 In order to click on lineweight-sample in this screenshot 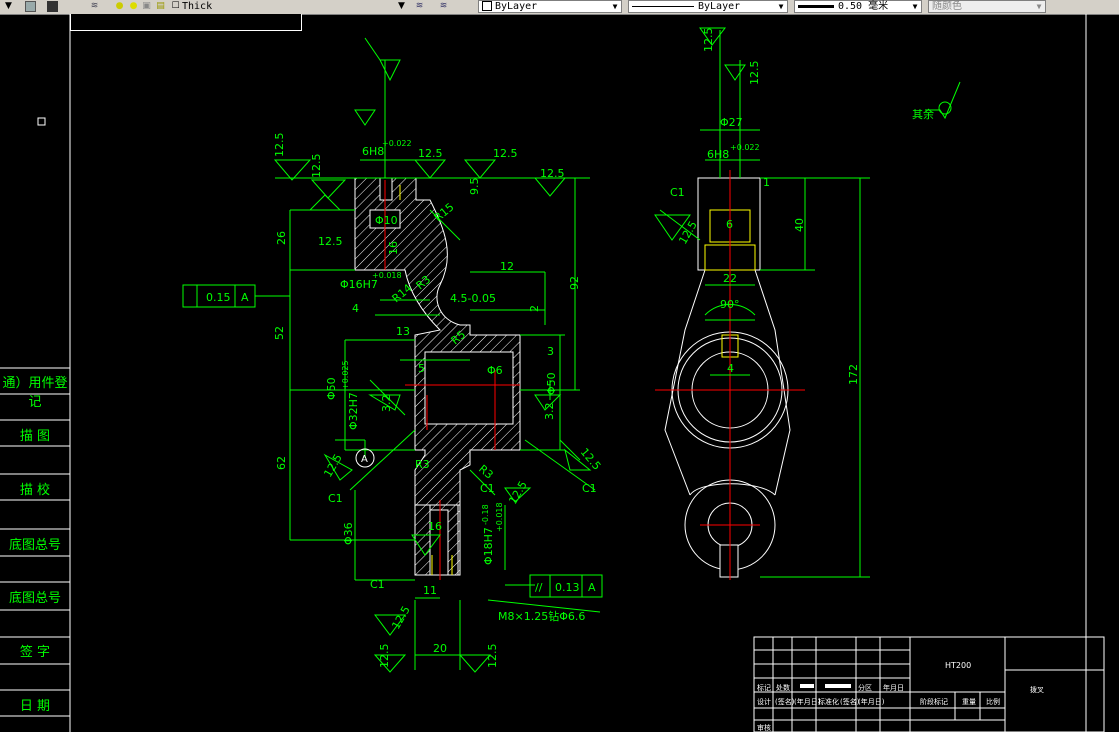, I will do `click(816, 6)`.